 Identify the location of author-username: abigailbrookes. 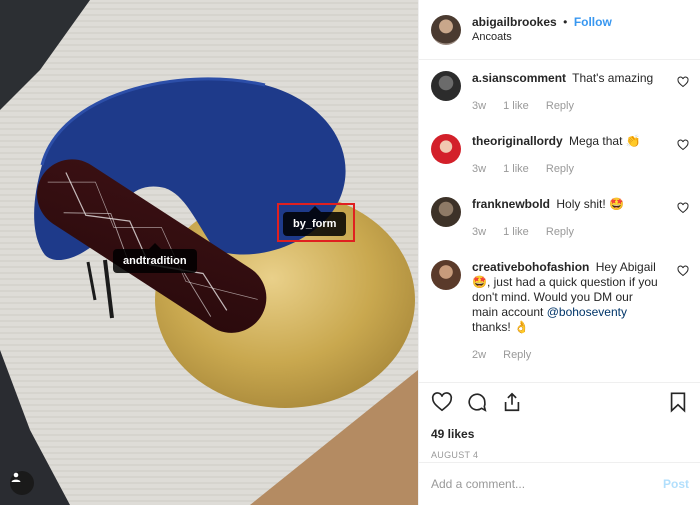
(514, 22).